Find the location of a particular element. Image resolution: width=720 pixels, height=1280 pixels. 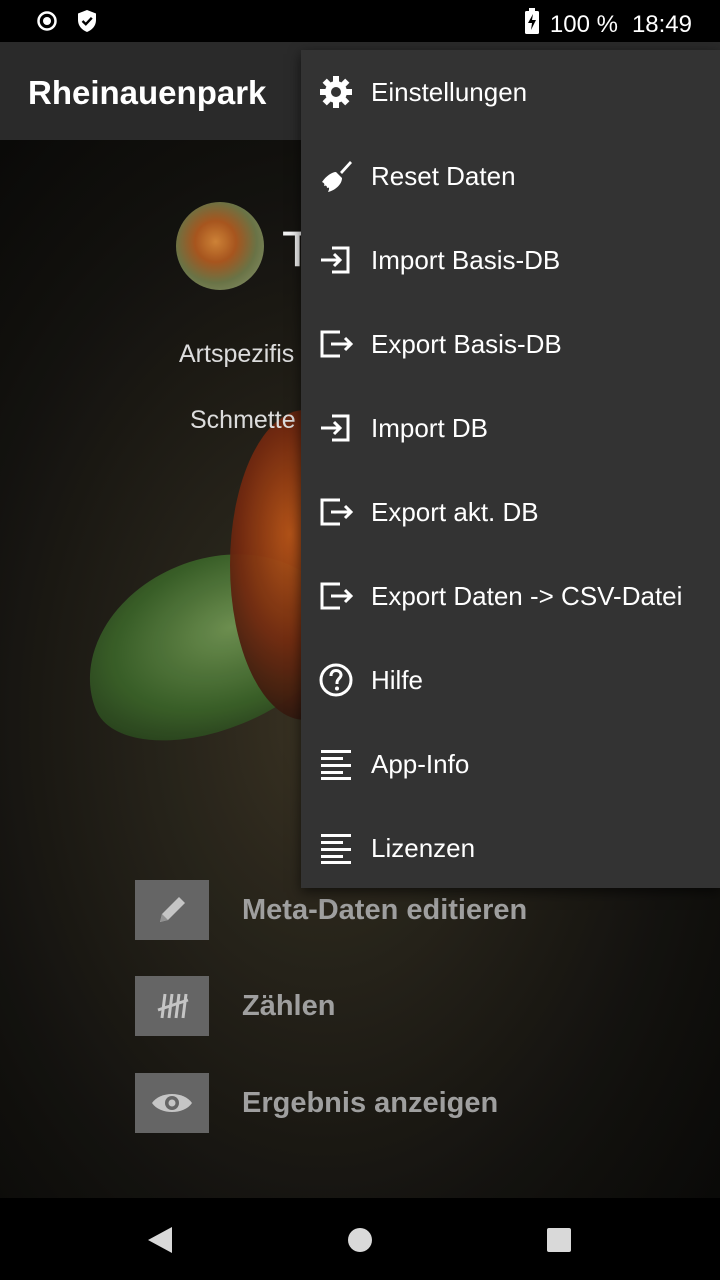

menu-item-app-info: App-Info is located at coordinates (510, 764).